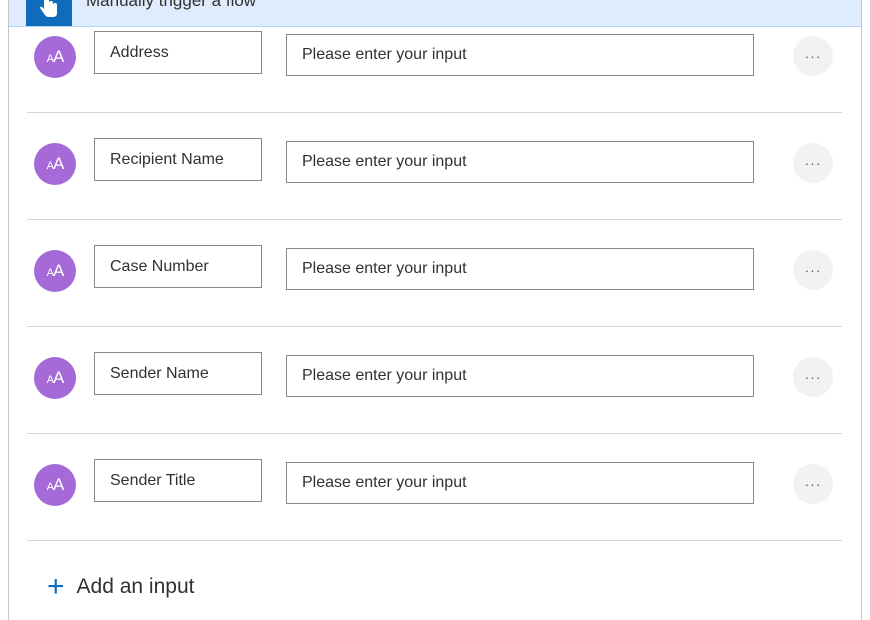 Image resolution: width=870 pixels, height=620 pixels. Describe the element at coordinates (178, 159) in the screenshot. I see `input-name-field: Recipient Name` at that location.